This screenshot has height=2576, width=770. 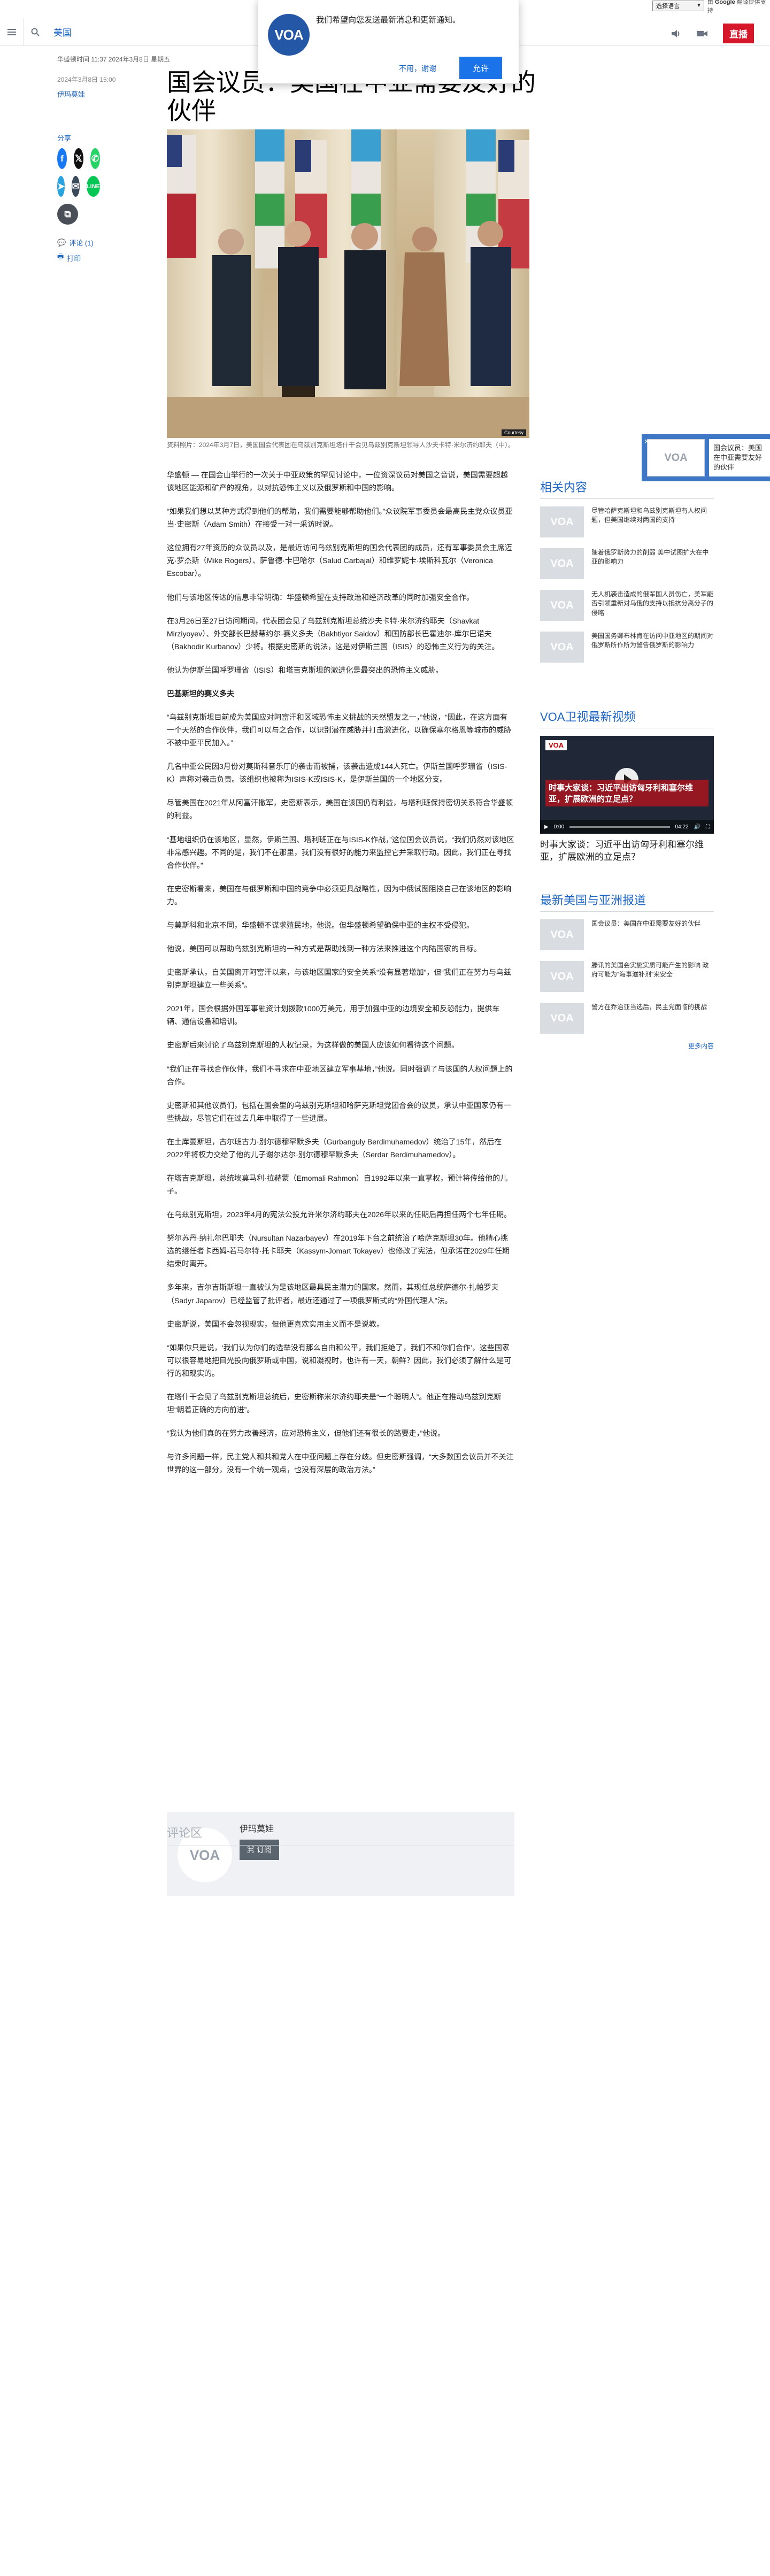 I want to click on hero-image: Courtesy, so click(x=348, y=283).